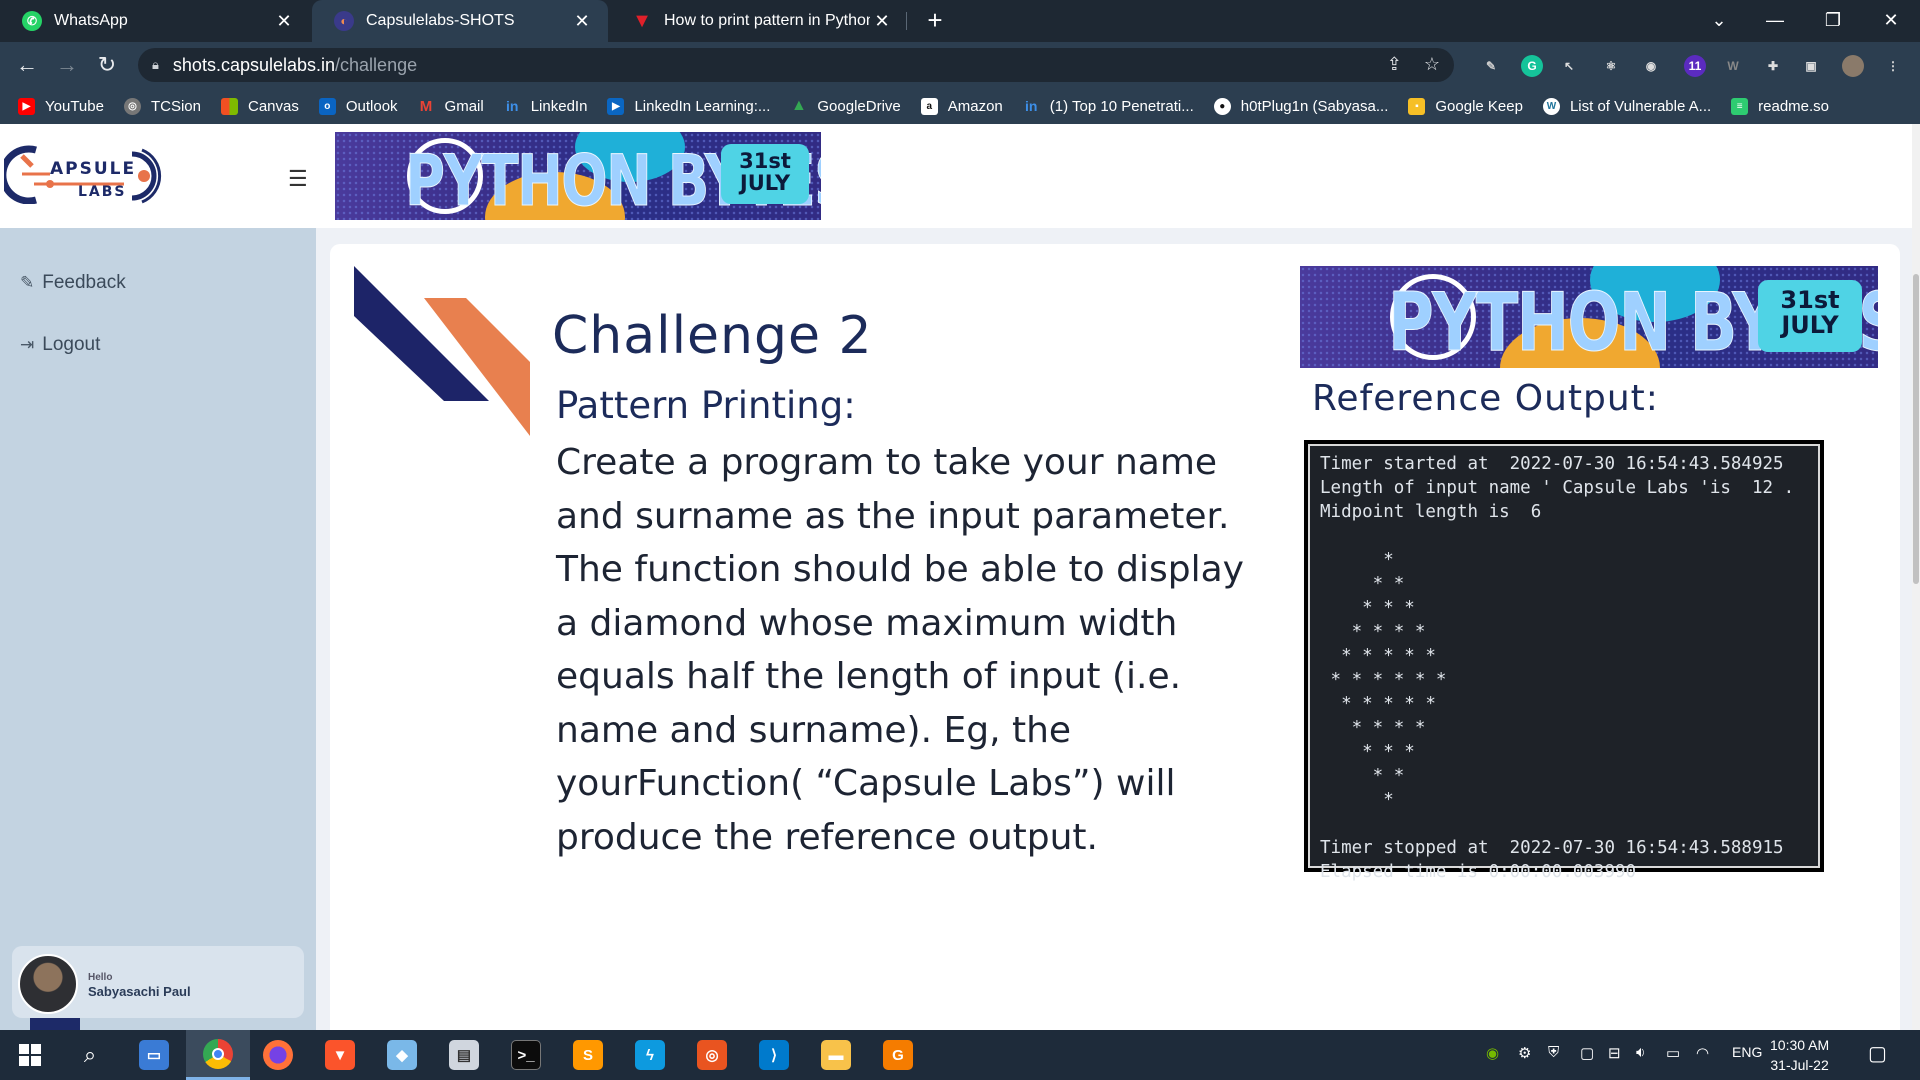 This screenshot has width=1920, height=1080. What do you see at coordinates (1465, 106) in the screenshot?
I see `bookmark-google-keep: ▪ Google Keep` at bounding box center [1465, 106].